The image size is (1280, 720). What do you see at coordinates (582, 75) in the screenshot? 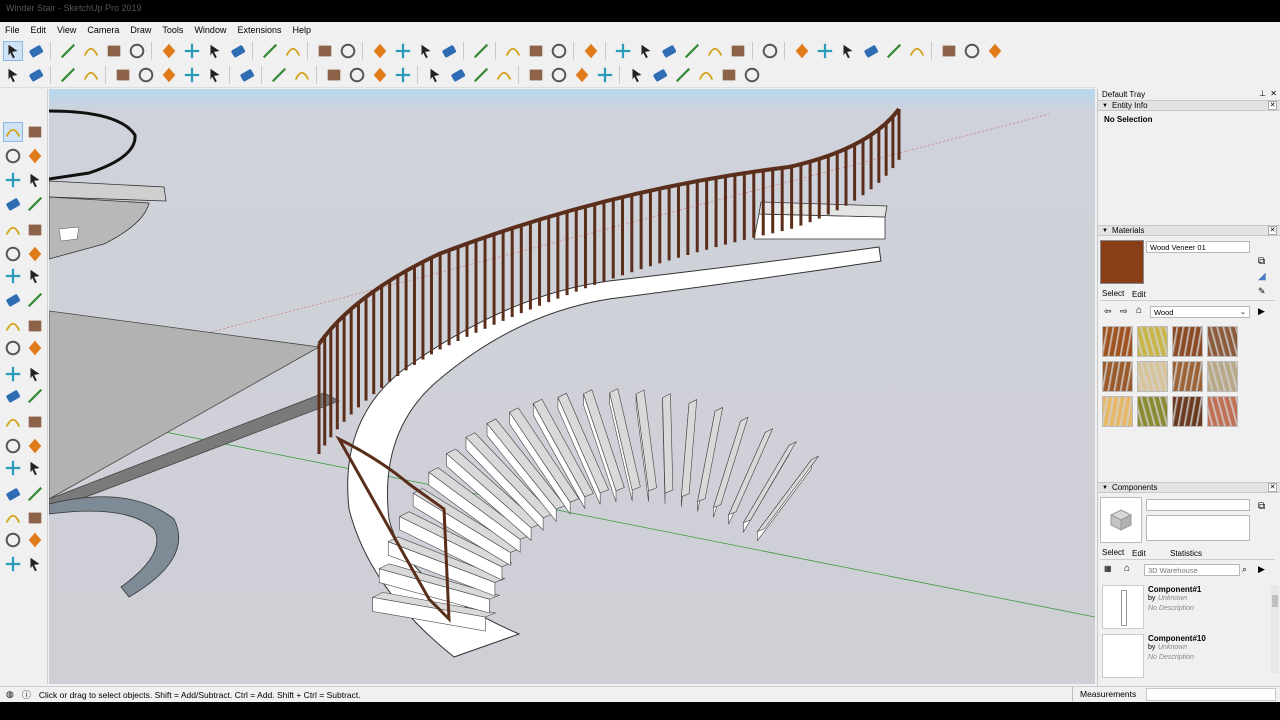
I see `info-icon` at bounding box center [582, 75].